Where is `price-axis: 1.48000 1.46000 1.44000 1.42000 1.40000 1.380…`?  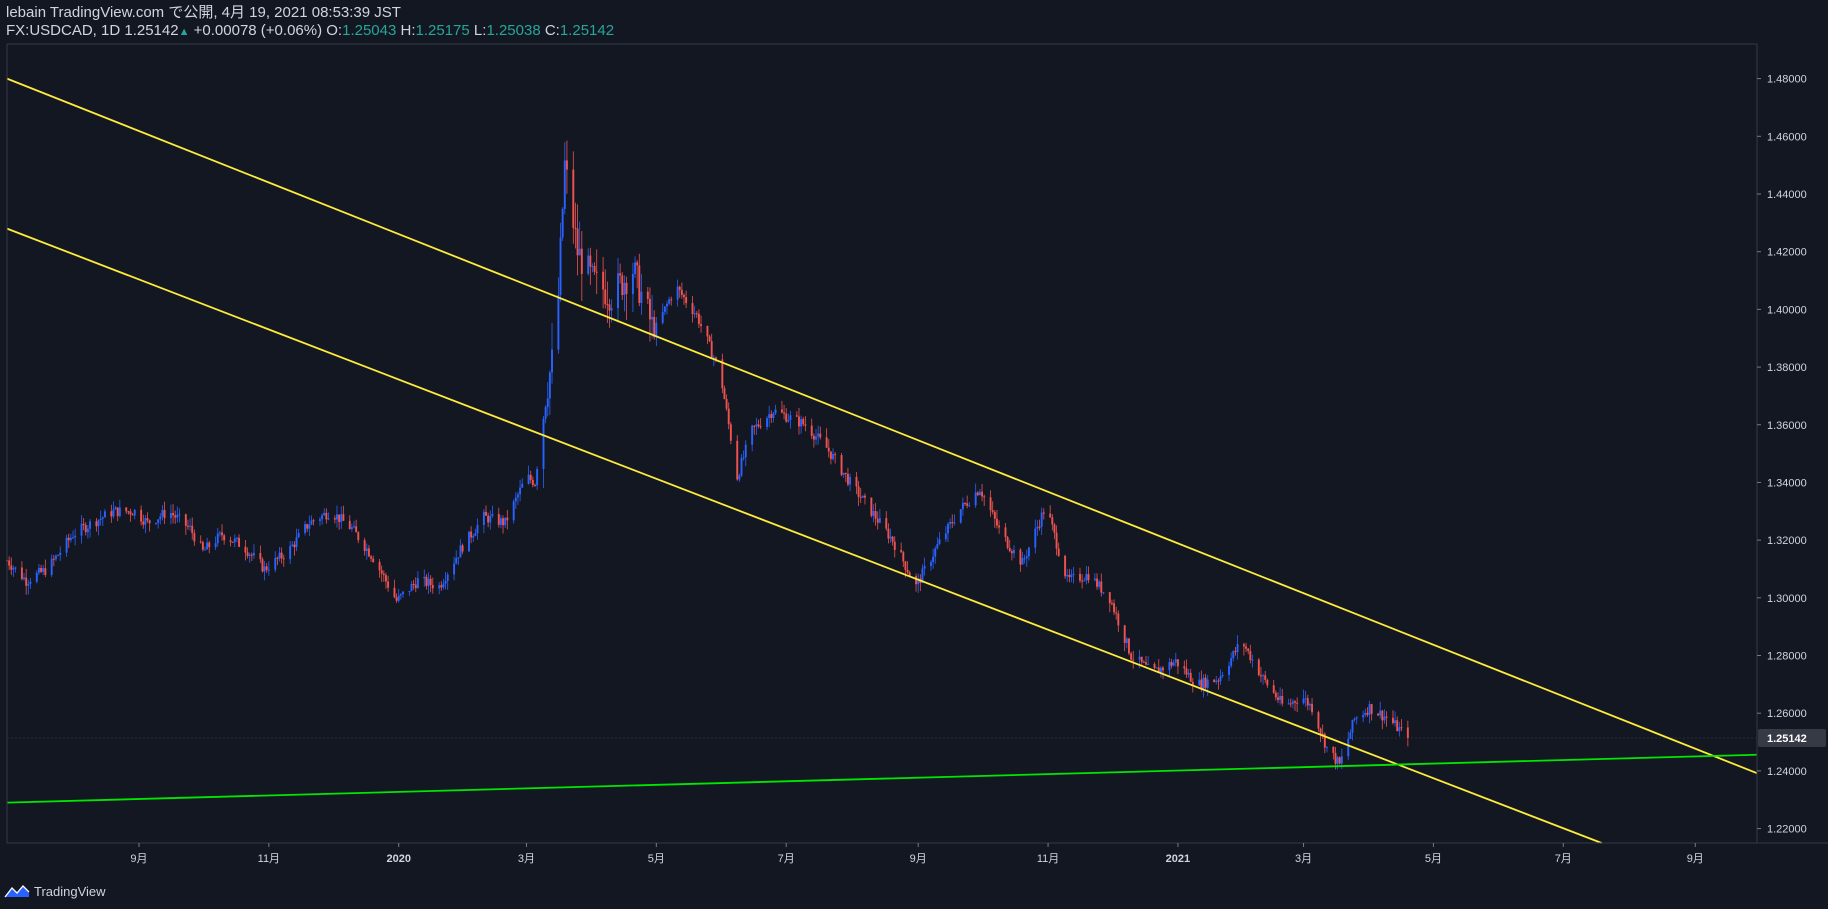
price-axis: 1.48000 1.46000 1.44000 1.42000 1.40000 1.380… is located at coordinates (1782, 455).